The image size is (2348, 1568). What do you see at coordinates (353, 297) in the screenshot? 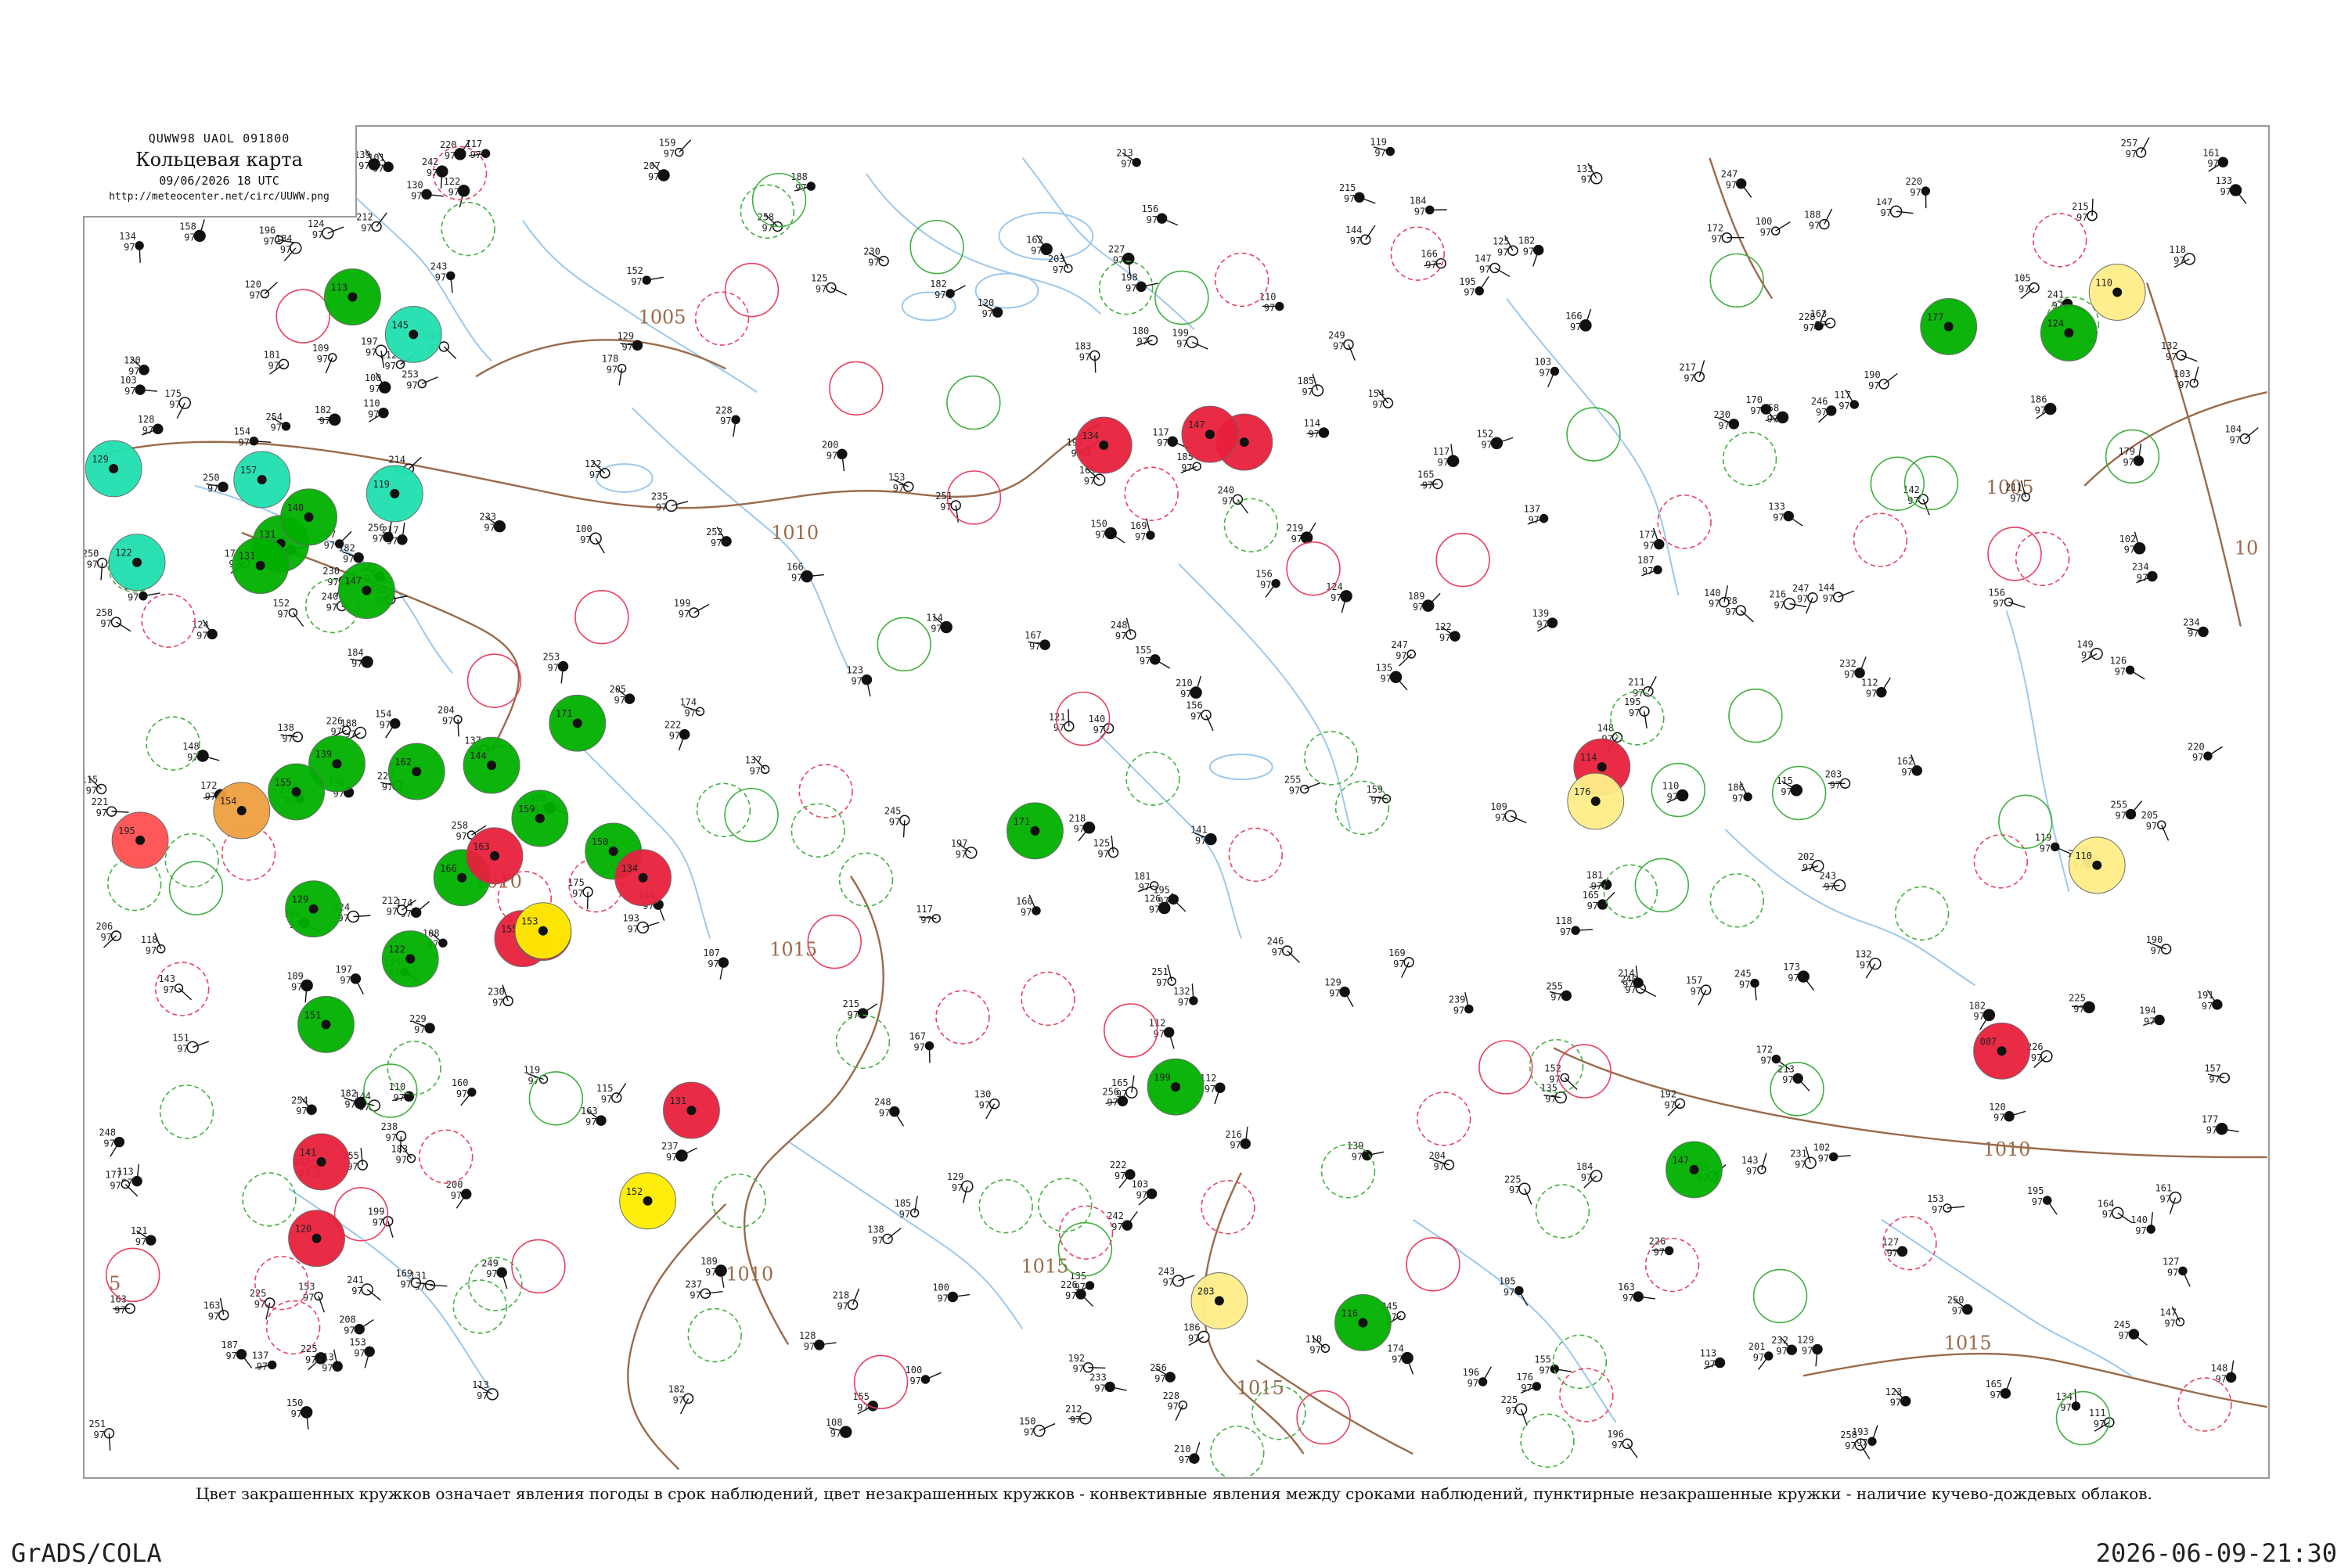
I see `weather-station-rain-filled: 113` at bounding box center [353, 297].